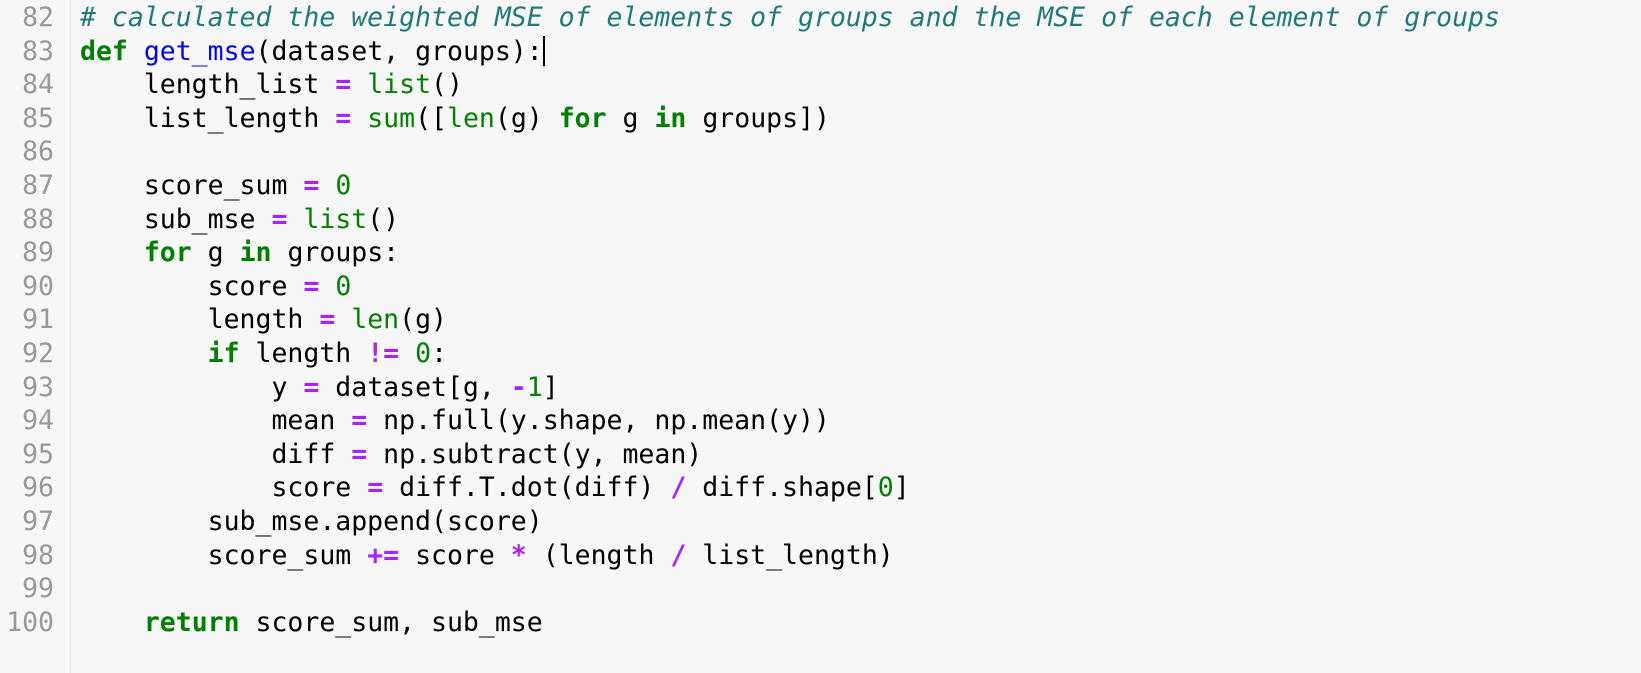  I want to click on code-token-text: diff, so click(216, 454).